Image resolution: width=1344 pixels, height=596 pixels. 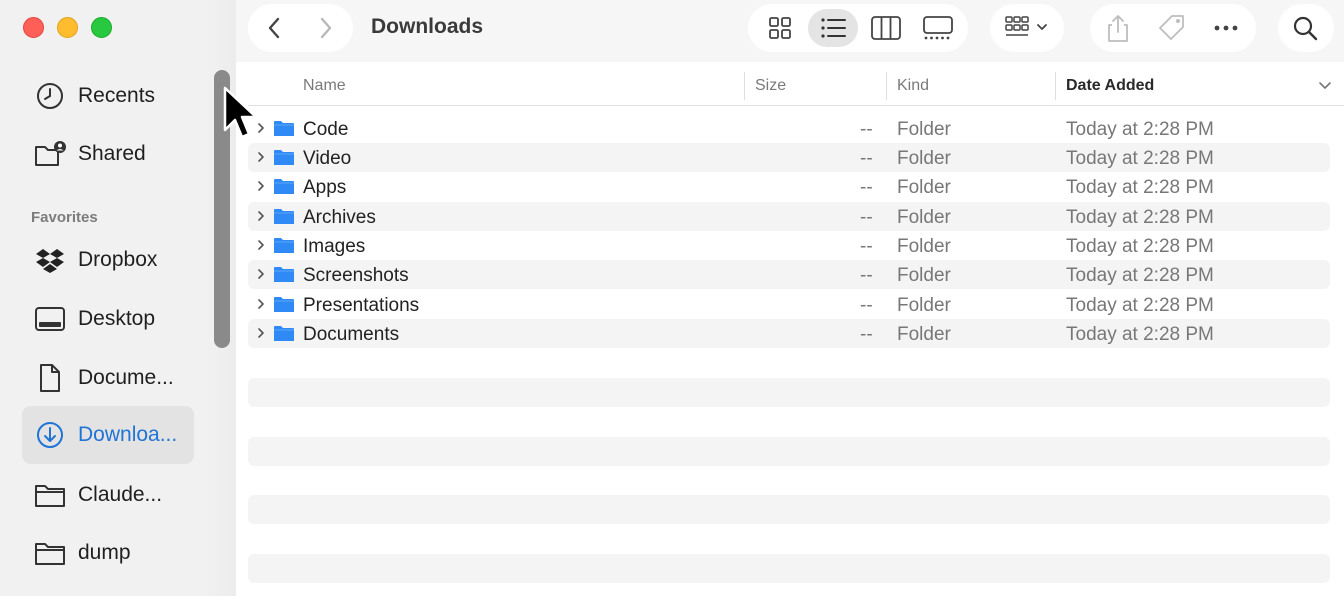 I want to click on file-name: Presentations, so click(x=361, y=305).